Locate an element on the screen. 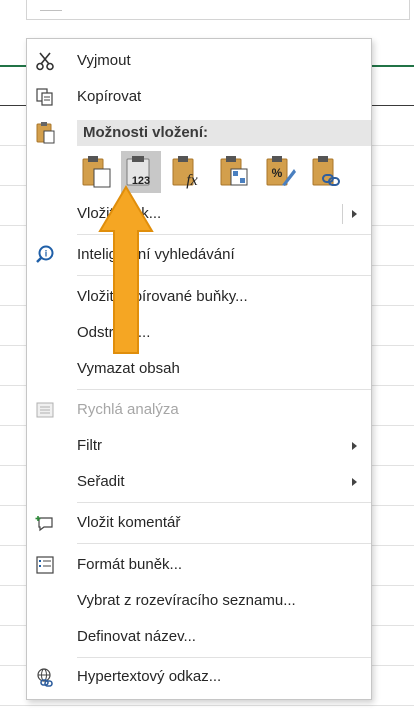  clipboard-icon is located at coordinates (46, 133).